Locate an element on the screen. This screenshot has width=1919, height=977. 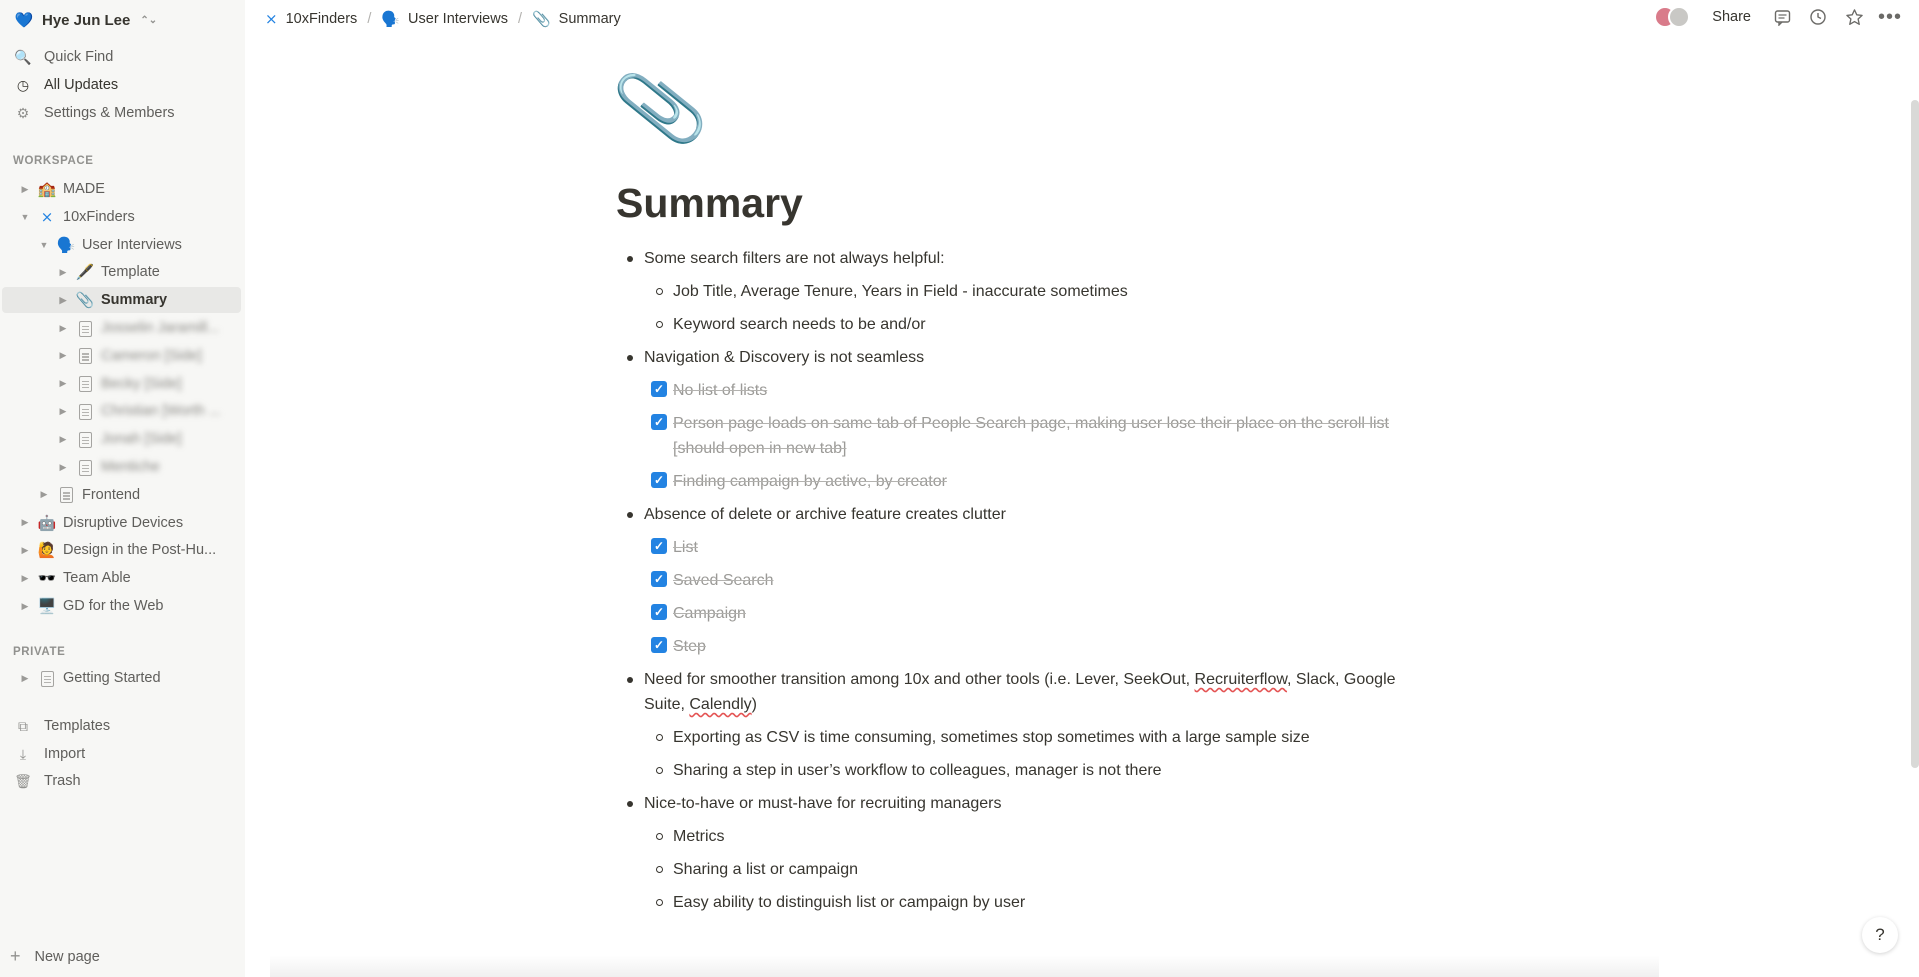
list-item: Sharing a list or campaign is located at coordinates (1026, 869).